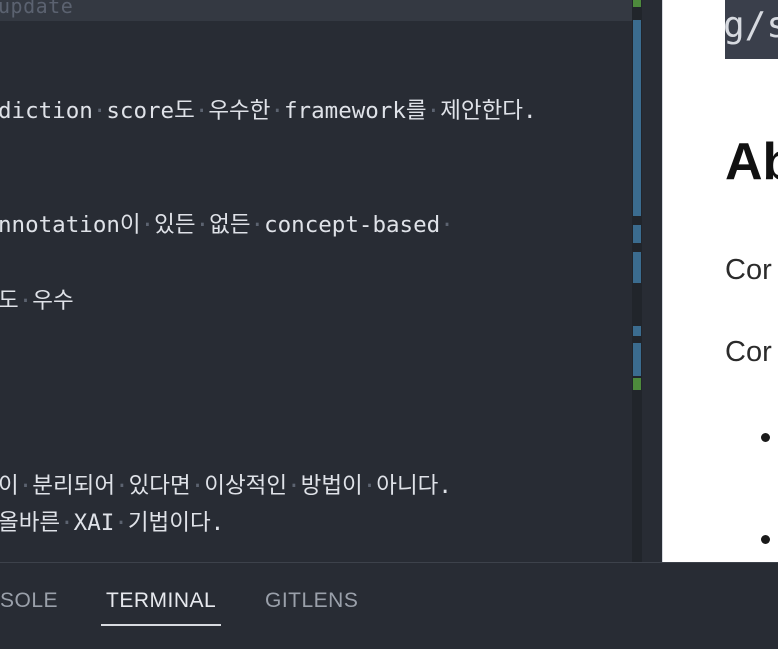 Image resolution: width=778 pixels, height=649 pixels. What do you see at coordinates (30, 523) in the screenshot?
I see `code-token: 올바른` at bounding box center [30, 523].